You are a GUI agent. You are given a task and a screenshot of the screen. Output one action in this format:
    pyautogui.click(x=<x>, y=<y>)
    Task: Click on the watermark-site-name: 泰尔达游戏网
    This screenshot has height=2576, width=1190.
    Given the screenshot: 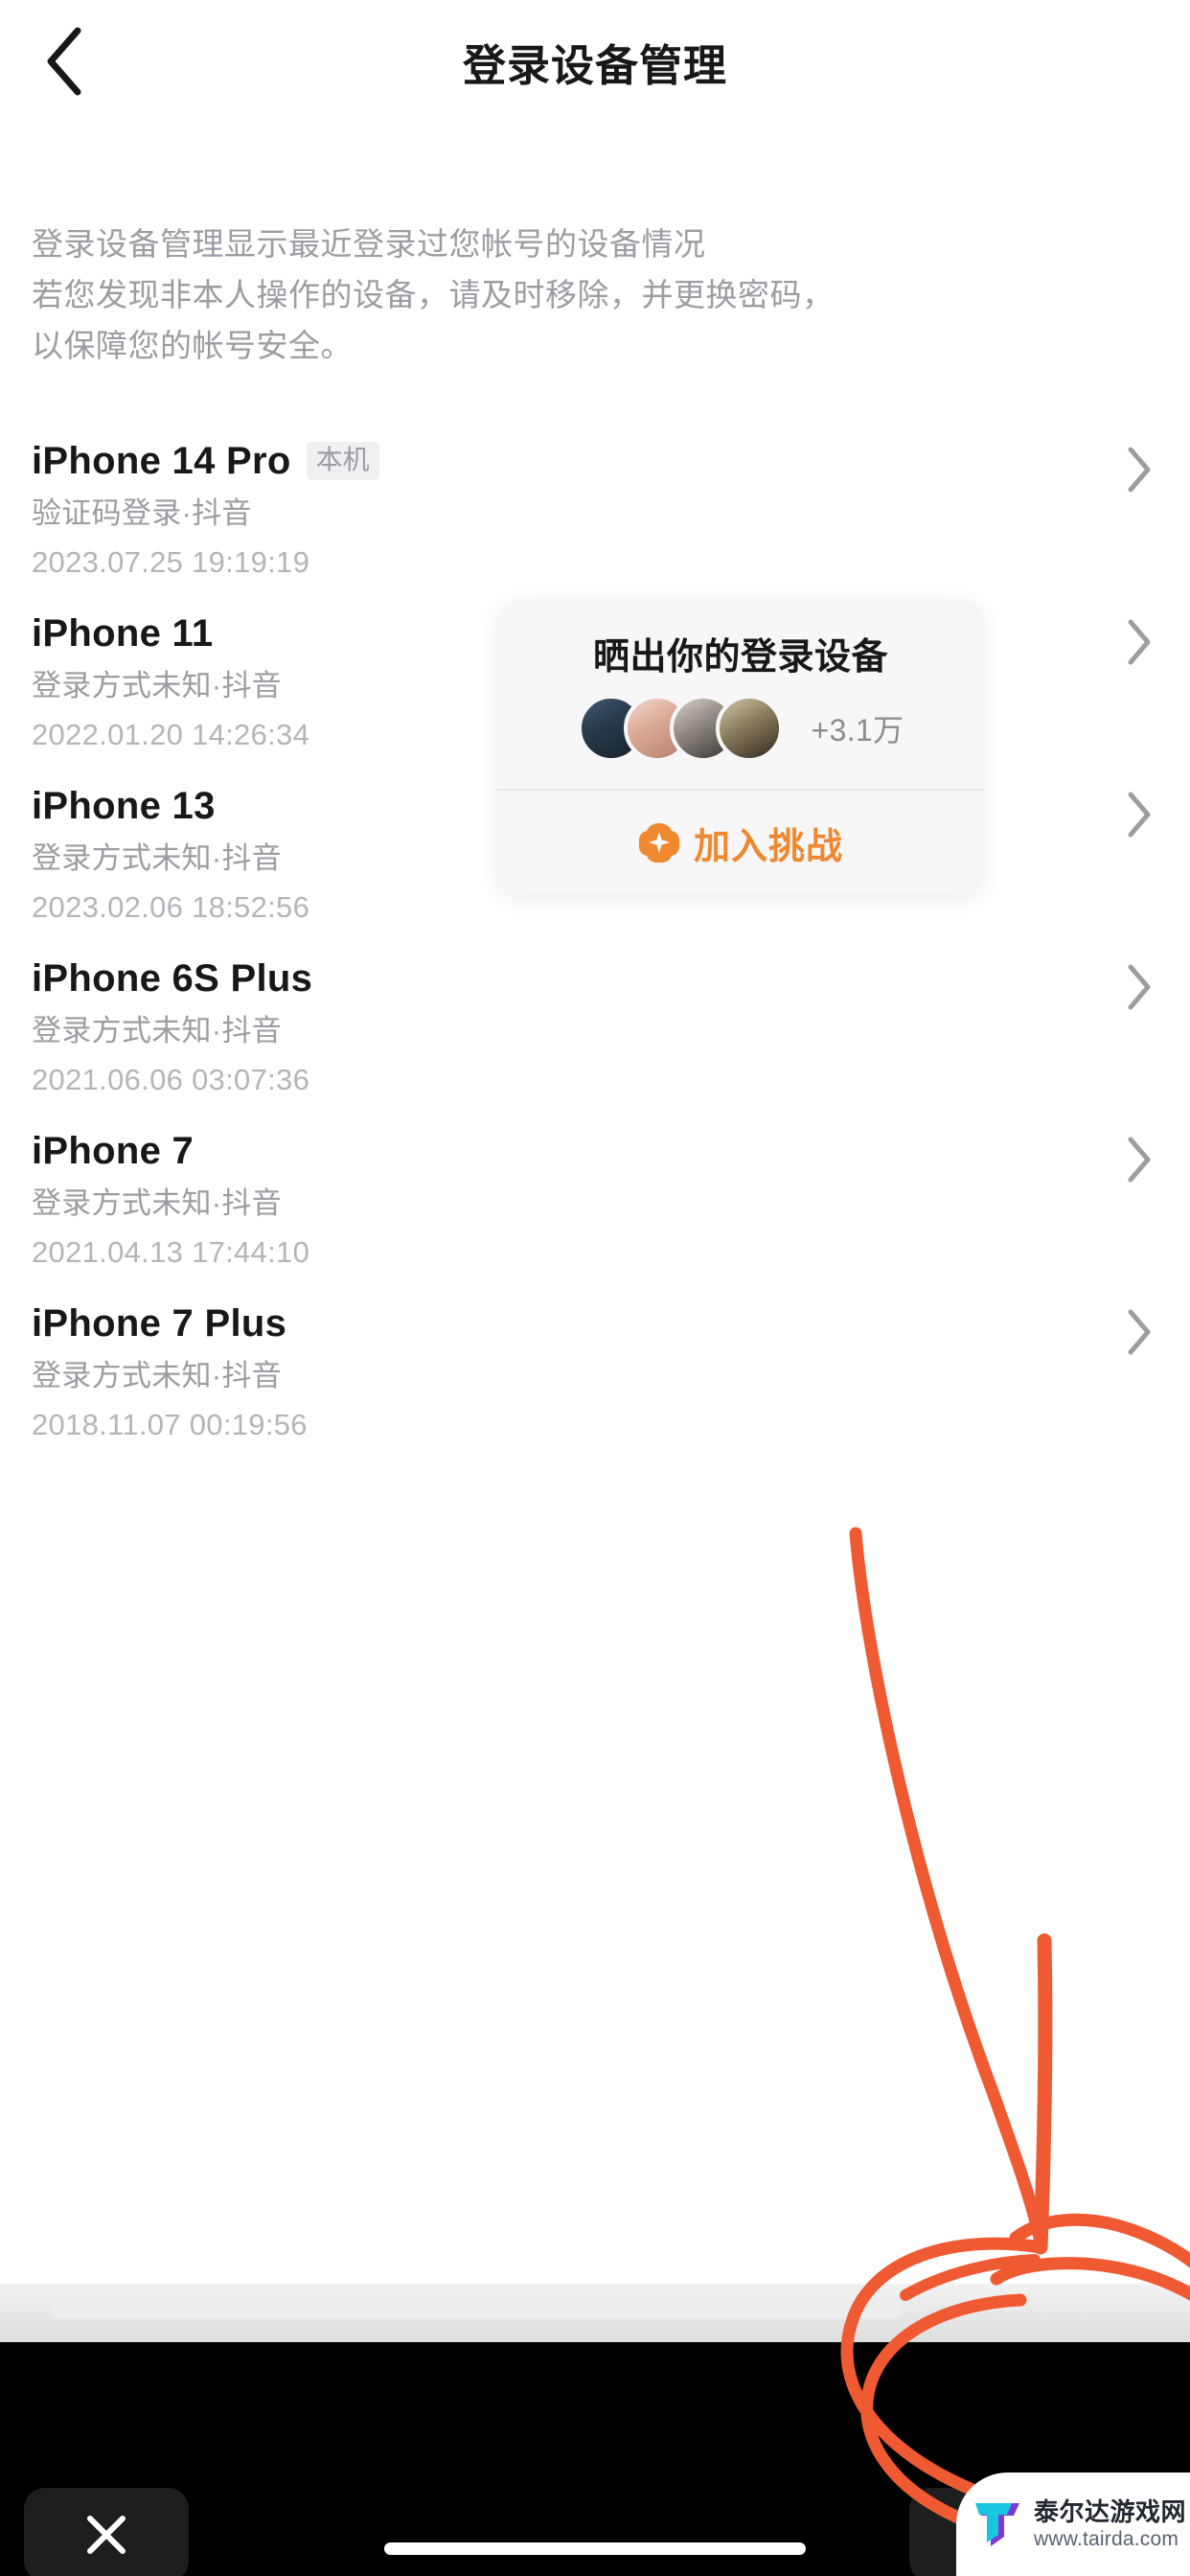 What is the action you would take?
    pyautogui.click(x=1110, y=2511)
    